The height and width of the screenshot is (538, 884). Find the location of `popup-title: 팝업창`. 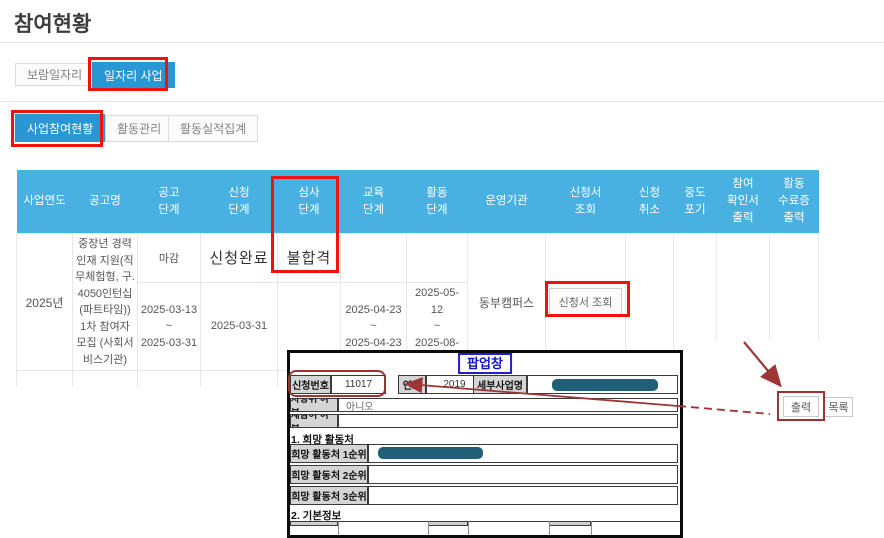

popup-title: 팝업창 is located at coordinates (485, 363).